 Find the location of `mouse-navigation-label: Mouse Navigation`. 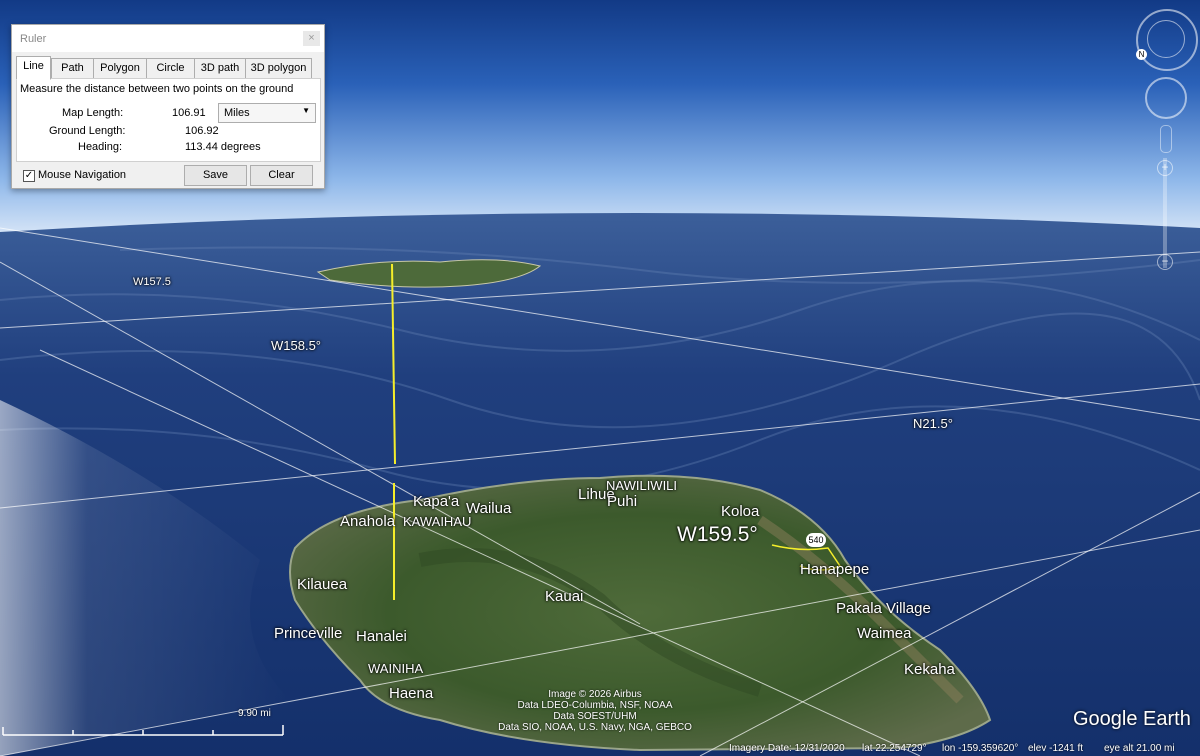

mouse-navigation-label: Mouse Navigation is located at coordinates (82, 175).